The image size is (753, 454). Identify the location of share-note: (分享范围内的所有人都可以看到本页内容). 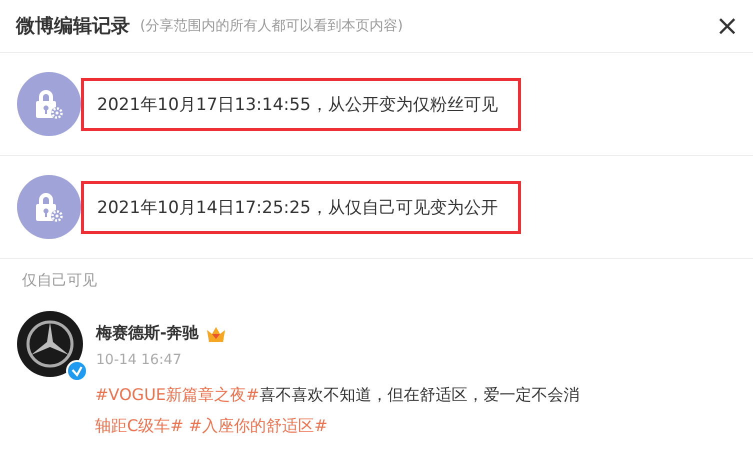
(271, 26).